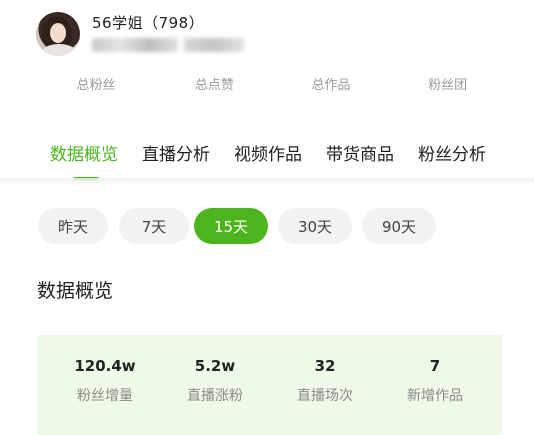 This screenshot has height=435, width=534. I want to click on stat-fan-club: 粉丝团, so click(447, 83).